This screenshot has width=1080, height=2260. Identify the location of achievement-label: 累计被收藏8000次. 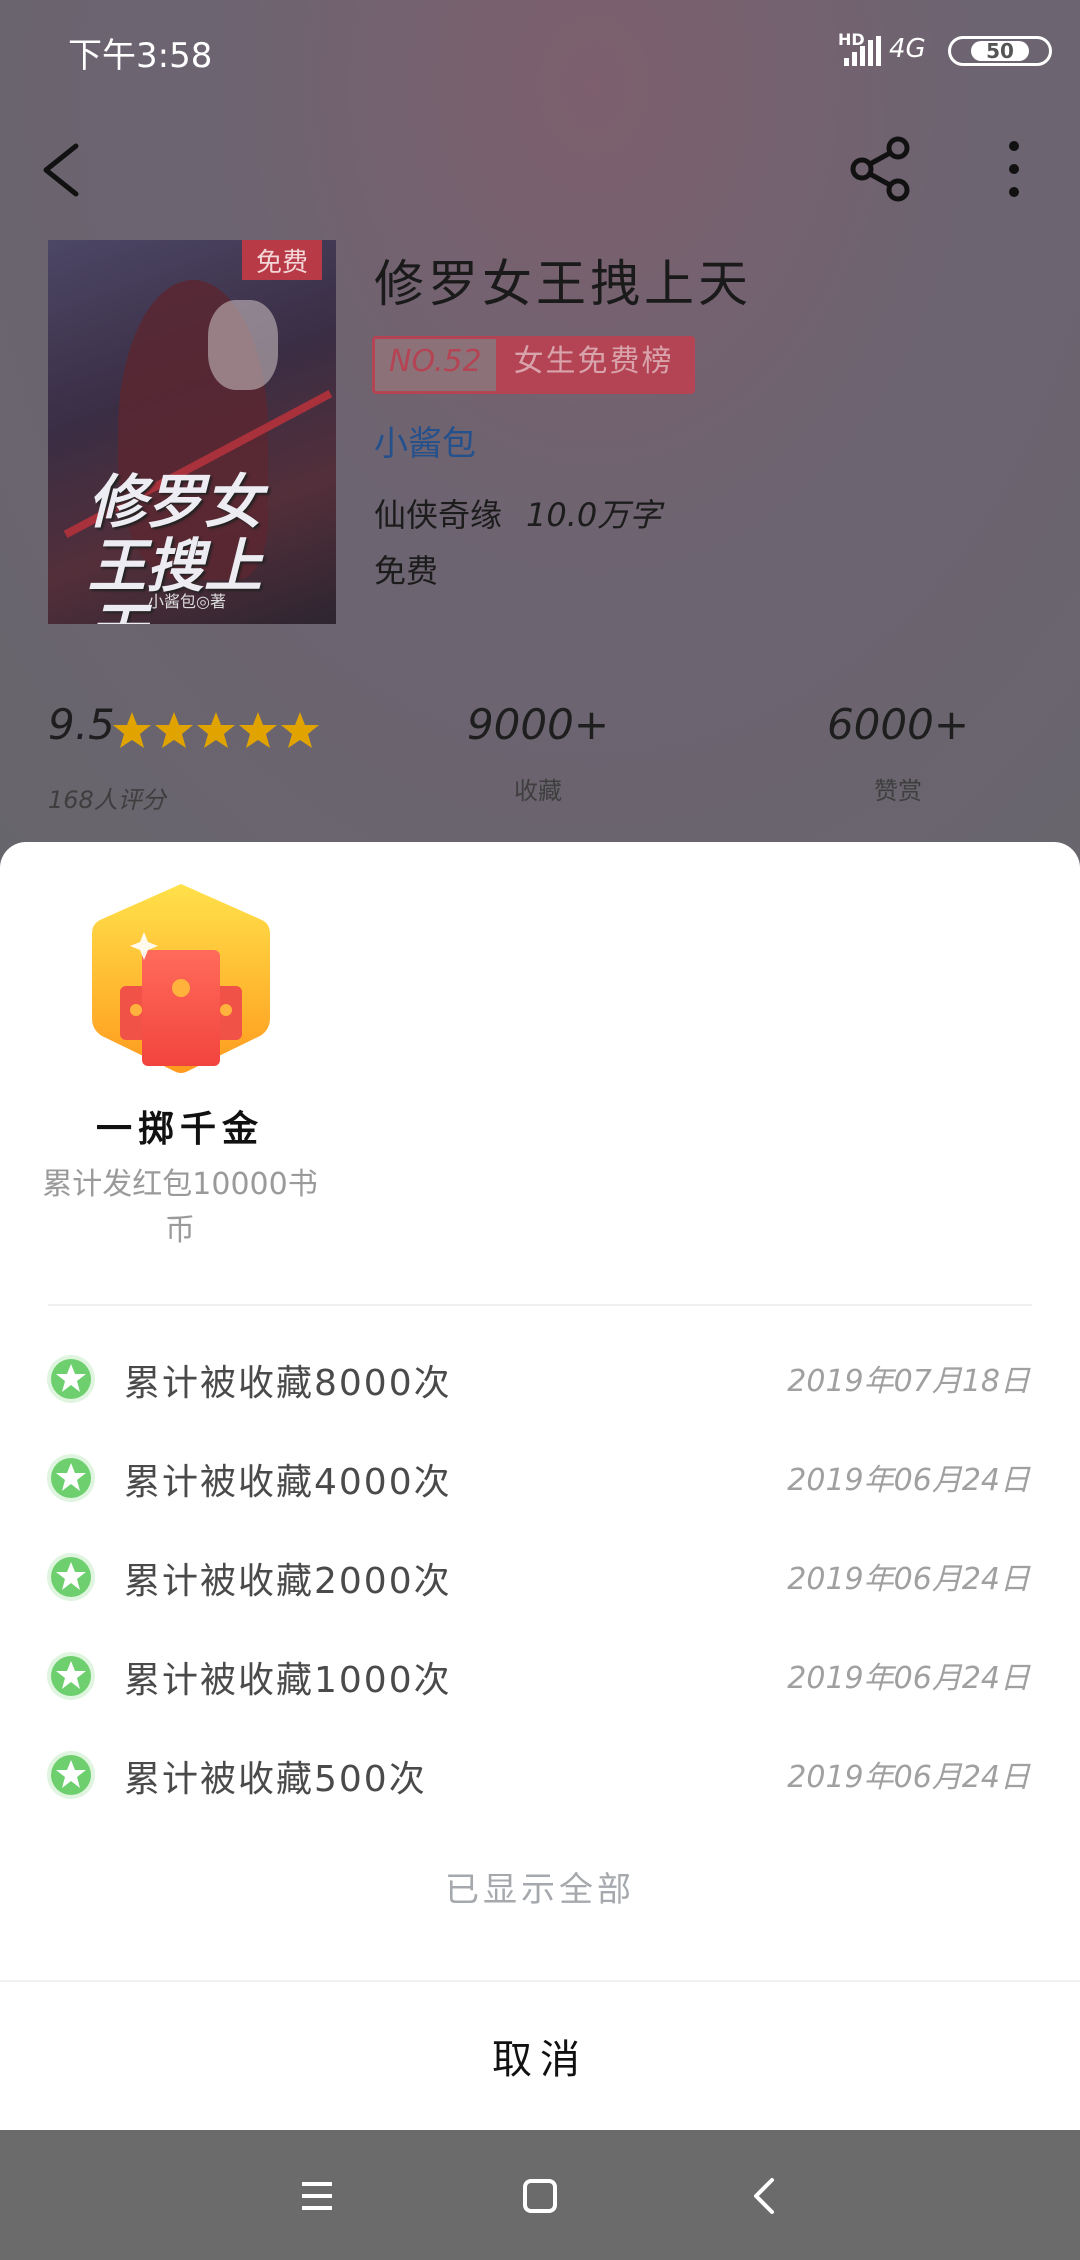
(288, 1383).